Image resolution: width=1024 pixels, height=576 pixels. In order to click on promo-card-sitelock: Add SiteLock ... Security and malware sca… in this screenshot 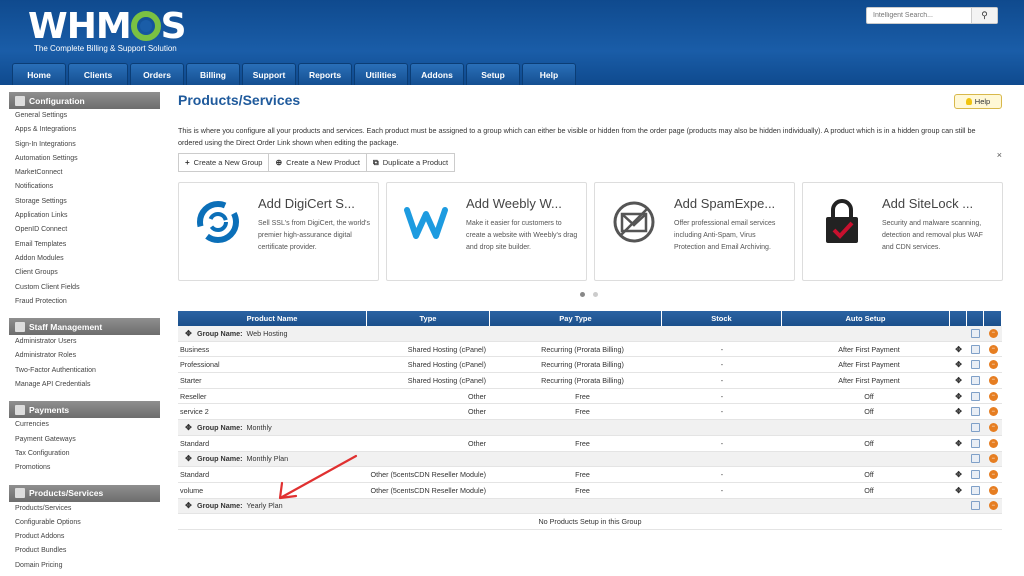, I will do `click(902, 231)`.